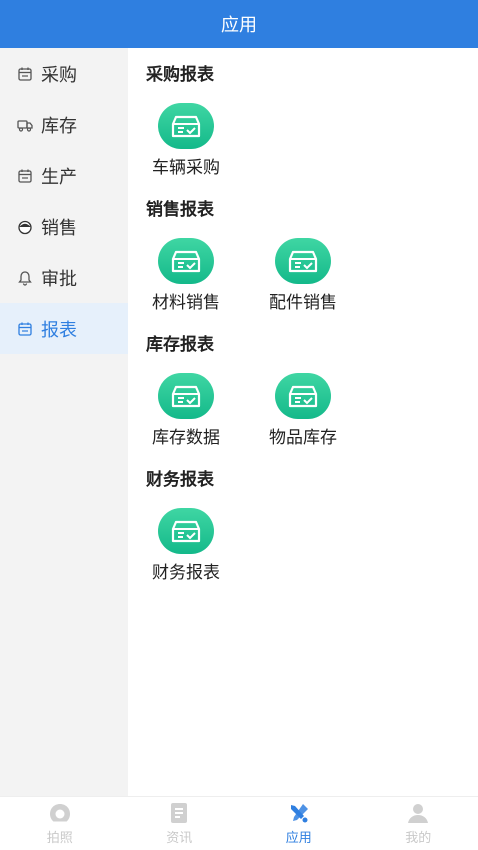 This screenshot has width=478, height=850. Describe the element at coordinates (59, 279) in the screenshot. I see `sidebar-item-label: 审批` at that location.